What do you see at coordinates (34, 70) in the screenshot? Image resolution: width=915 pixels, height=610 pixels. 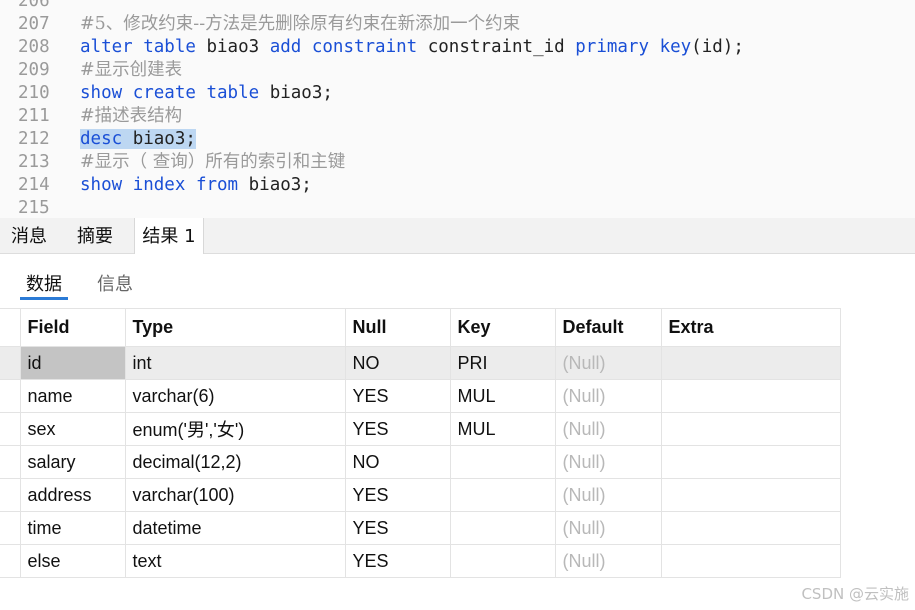 I see `line-number: 209` at bounding box center [34, 70].